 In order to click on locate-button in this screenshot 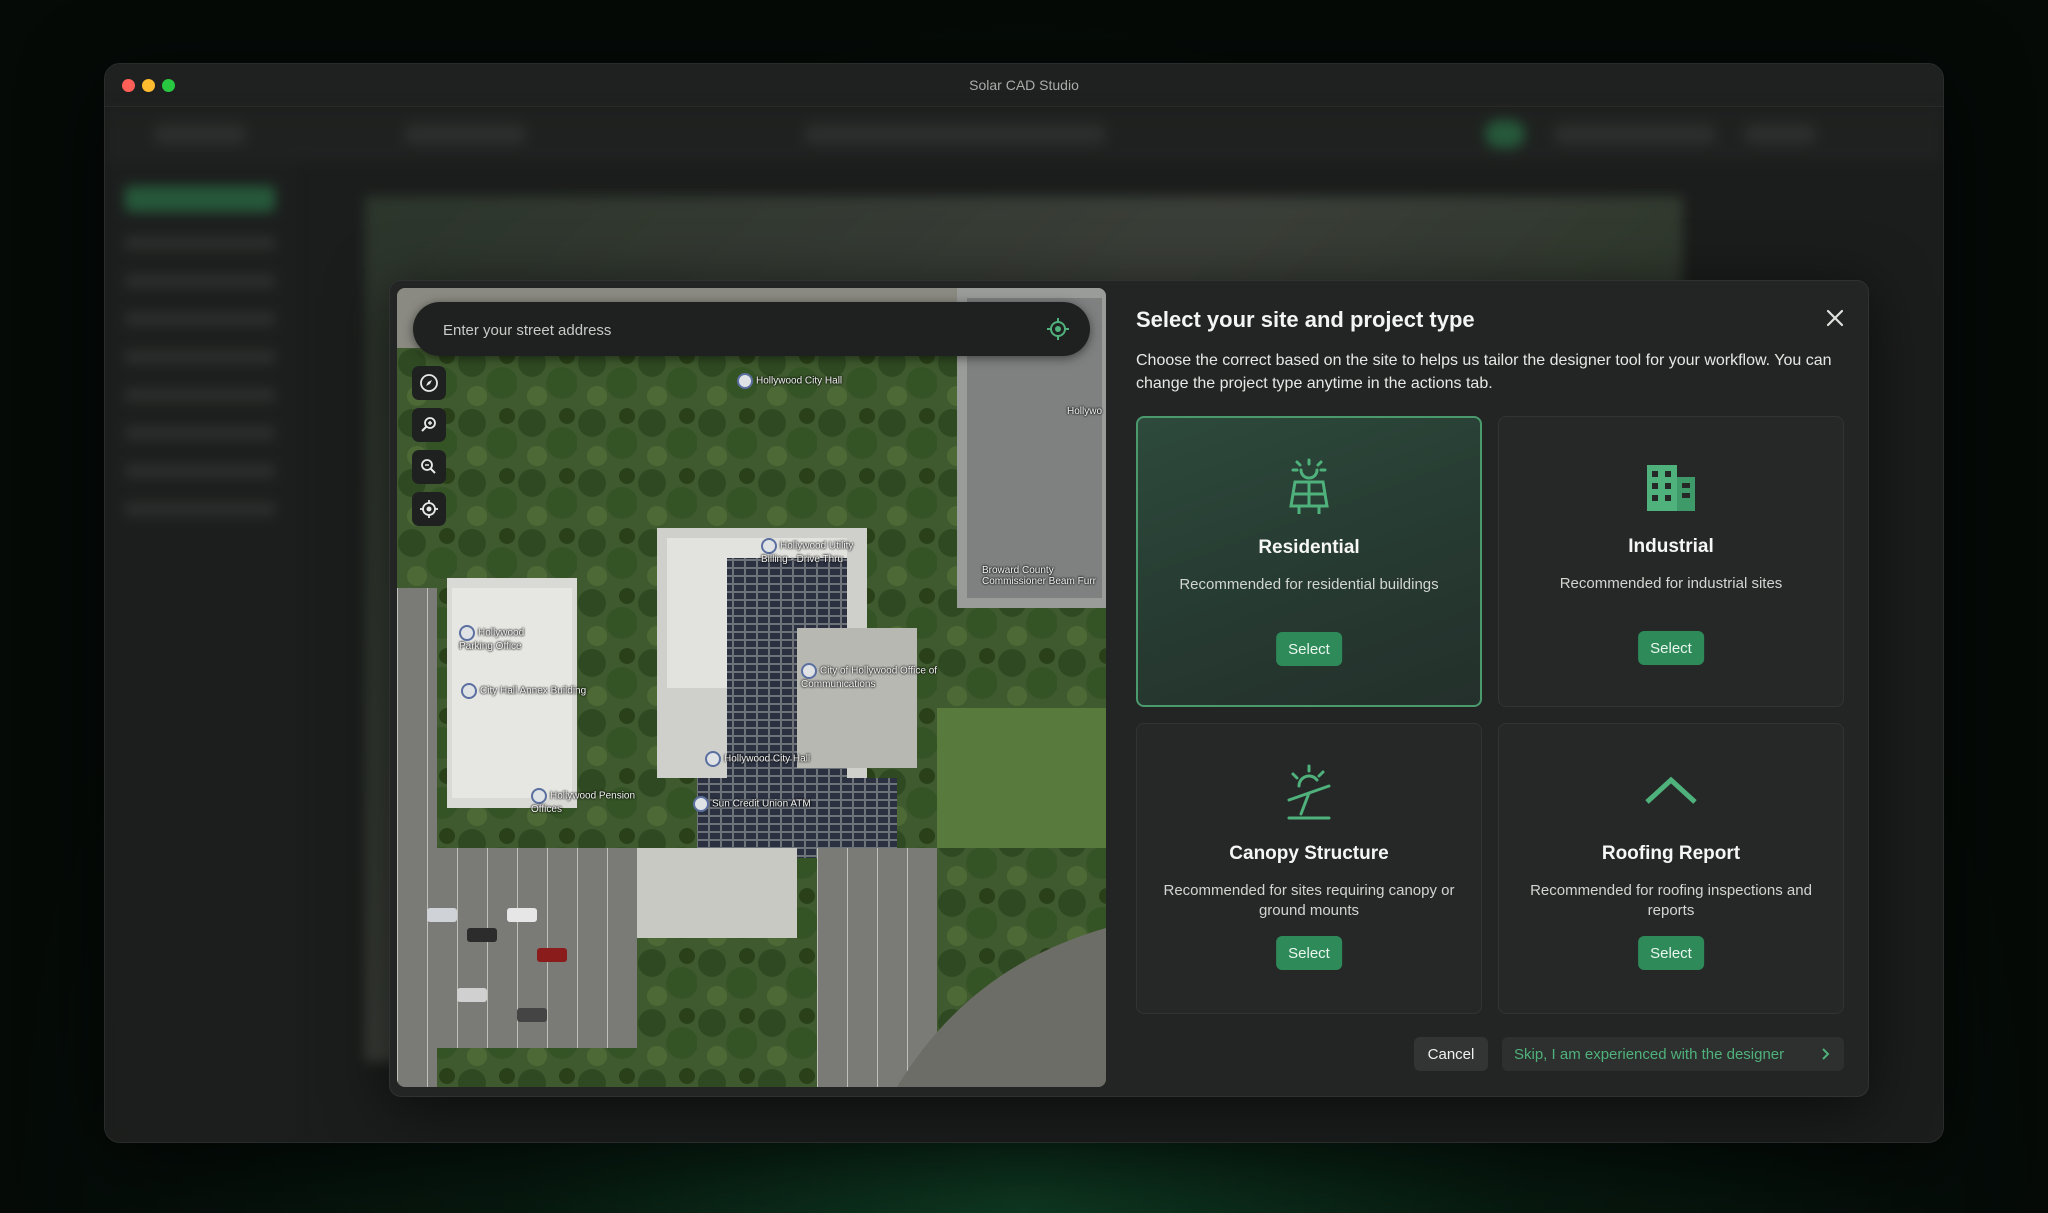, I will do `click(429, 509)`.